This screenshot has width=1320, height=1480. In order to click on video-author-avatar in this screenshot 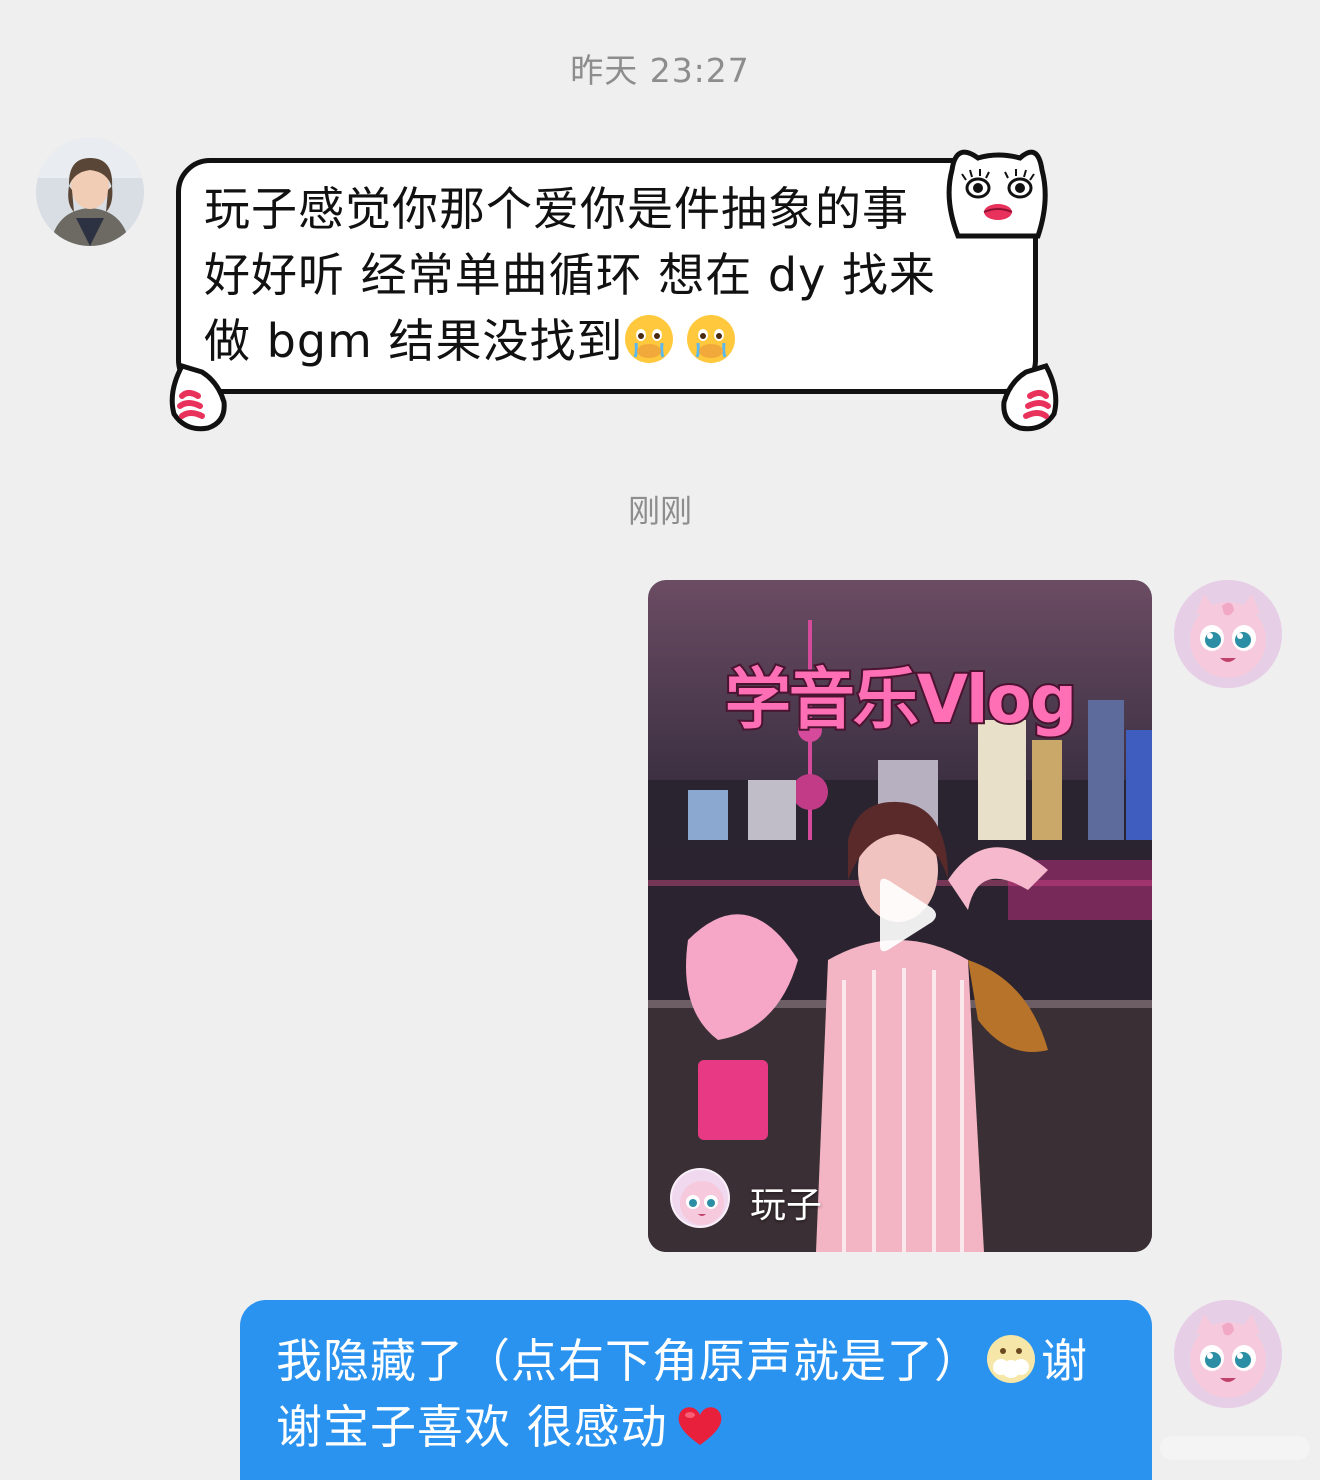, I will do `click(700, 1198)`.